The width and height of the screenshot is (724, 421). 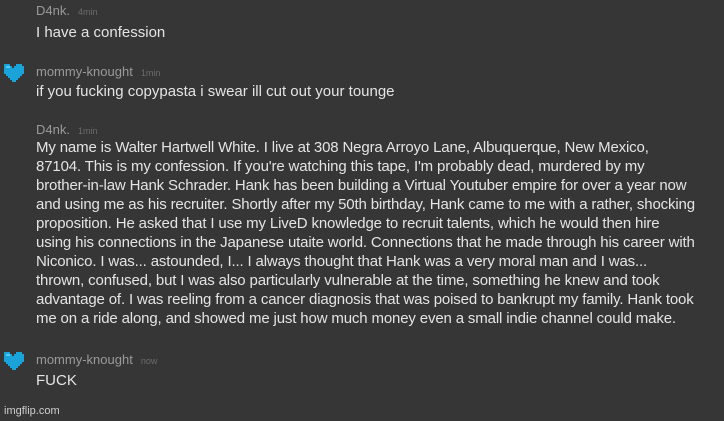 I want to click on message-header: mommy-knought now, so click(x=96, y=360).